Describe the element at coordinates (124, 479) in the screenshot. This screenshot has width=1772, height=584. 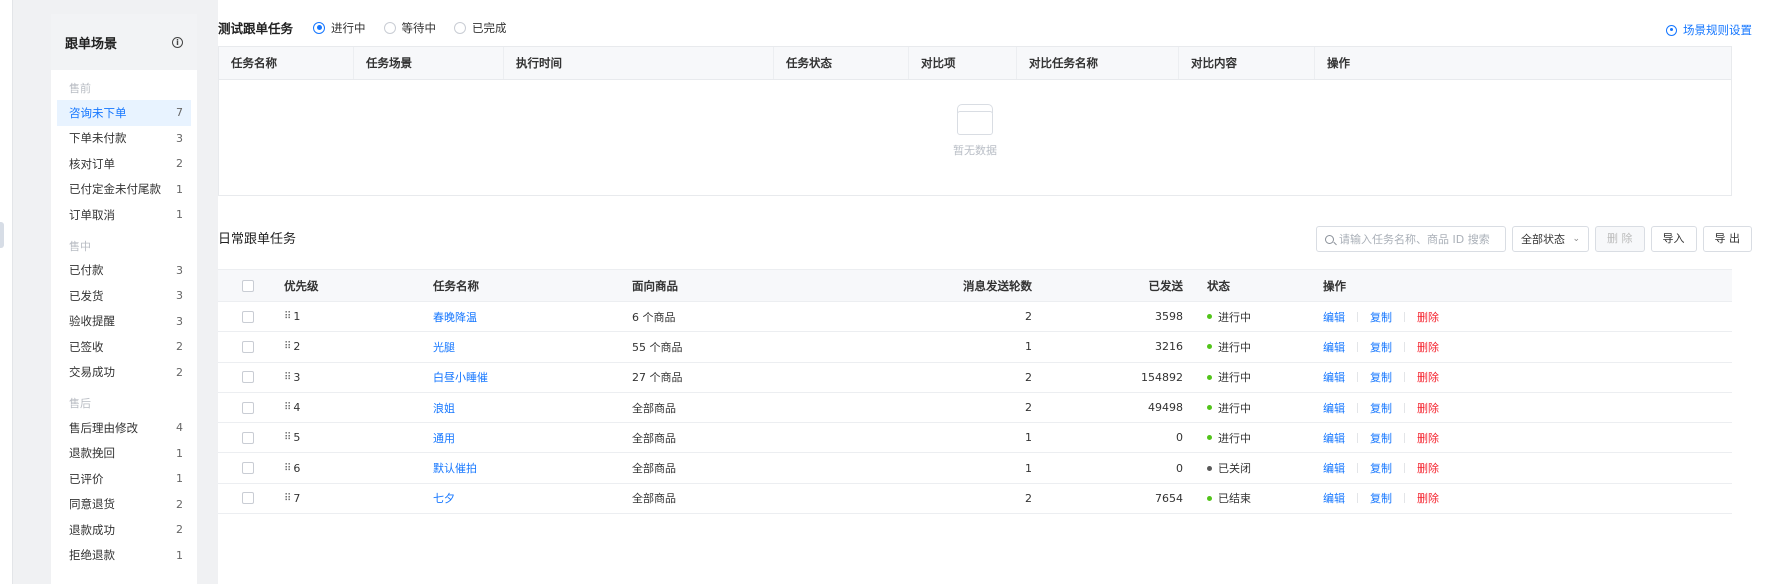
I see `sidebar-item: 已评价 1` at that location.